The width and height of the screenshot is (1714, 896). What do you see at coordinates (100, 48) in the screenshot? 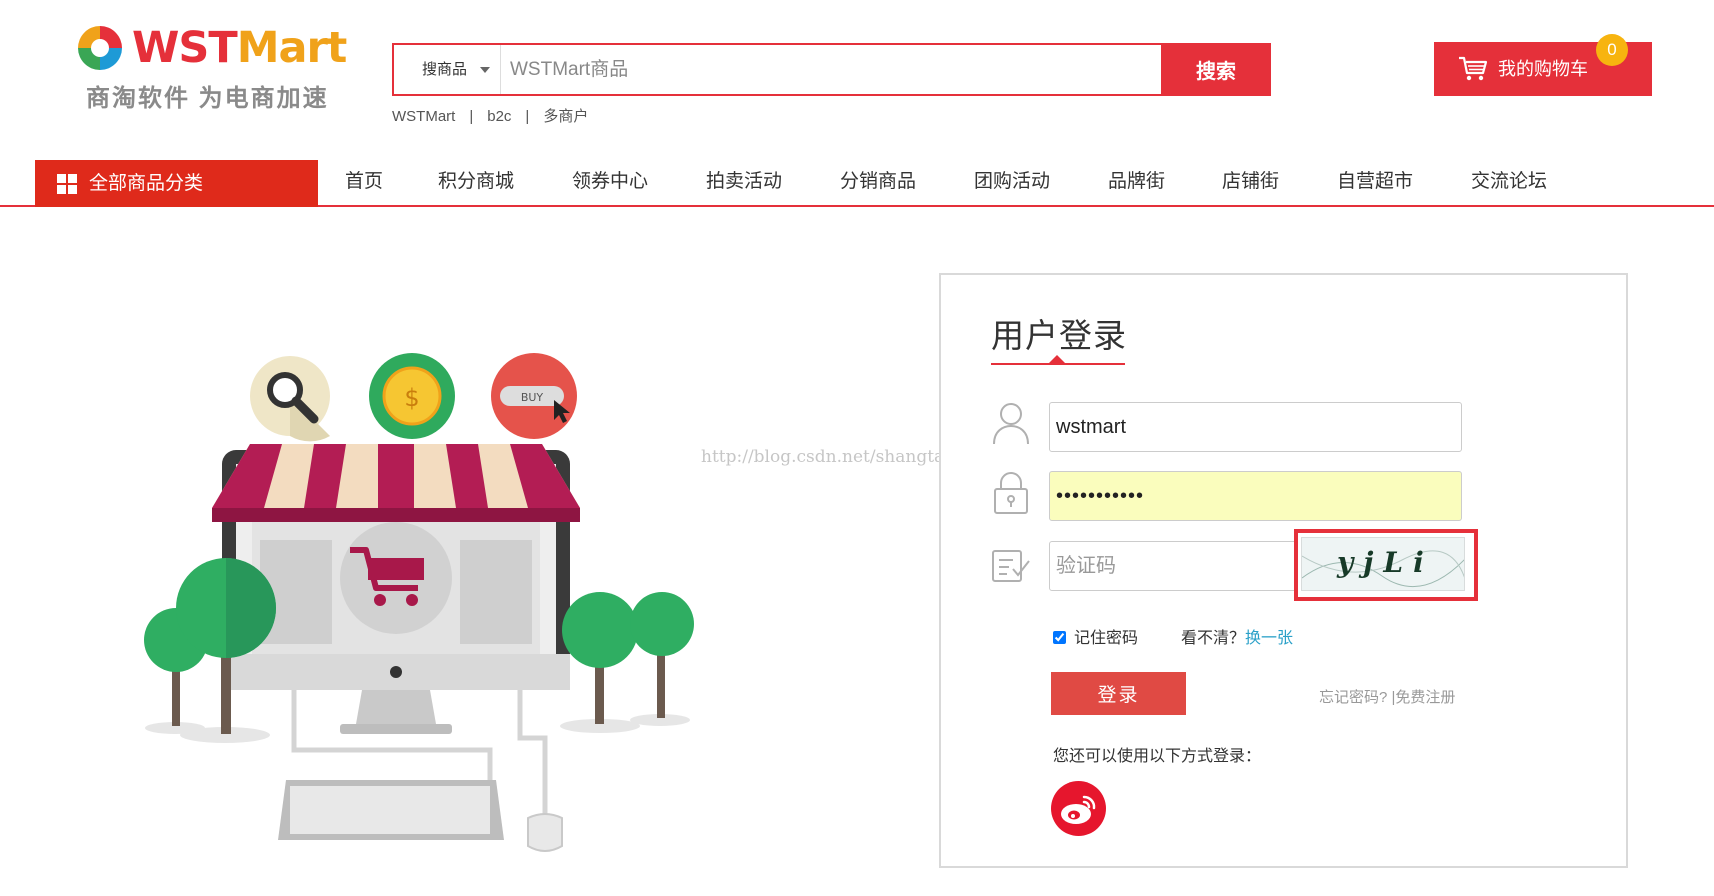
I see `logo-swirl-icon` at bounding box center [100, 48].